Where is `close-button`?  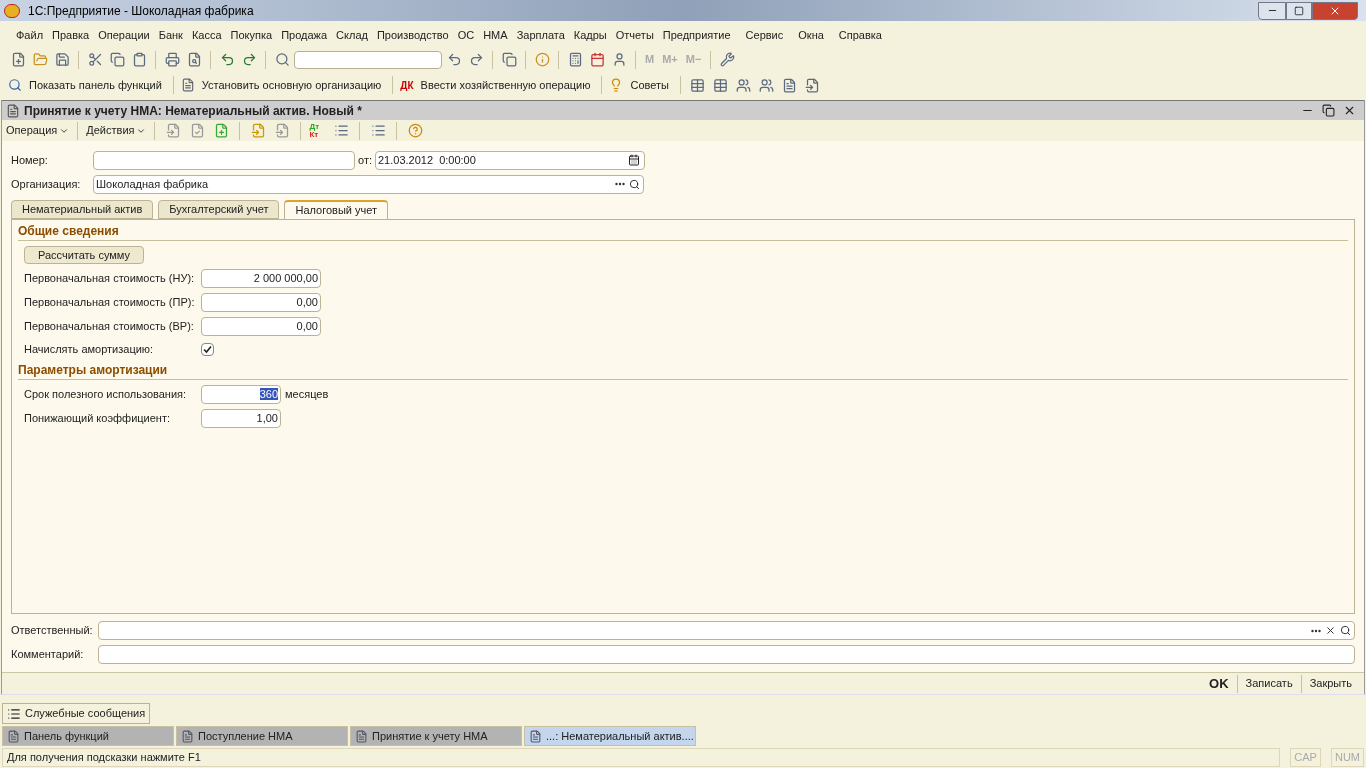 close-button is located at coordinates (1335, 10).